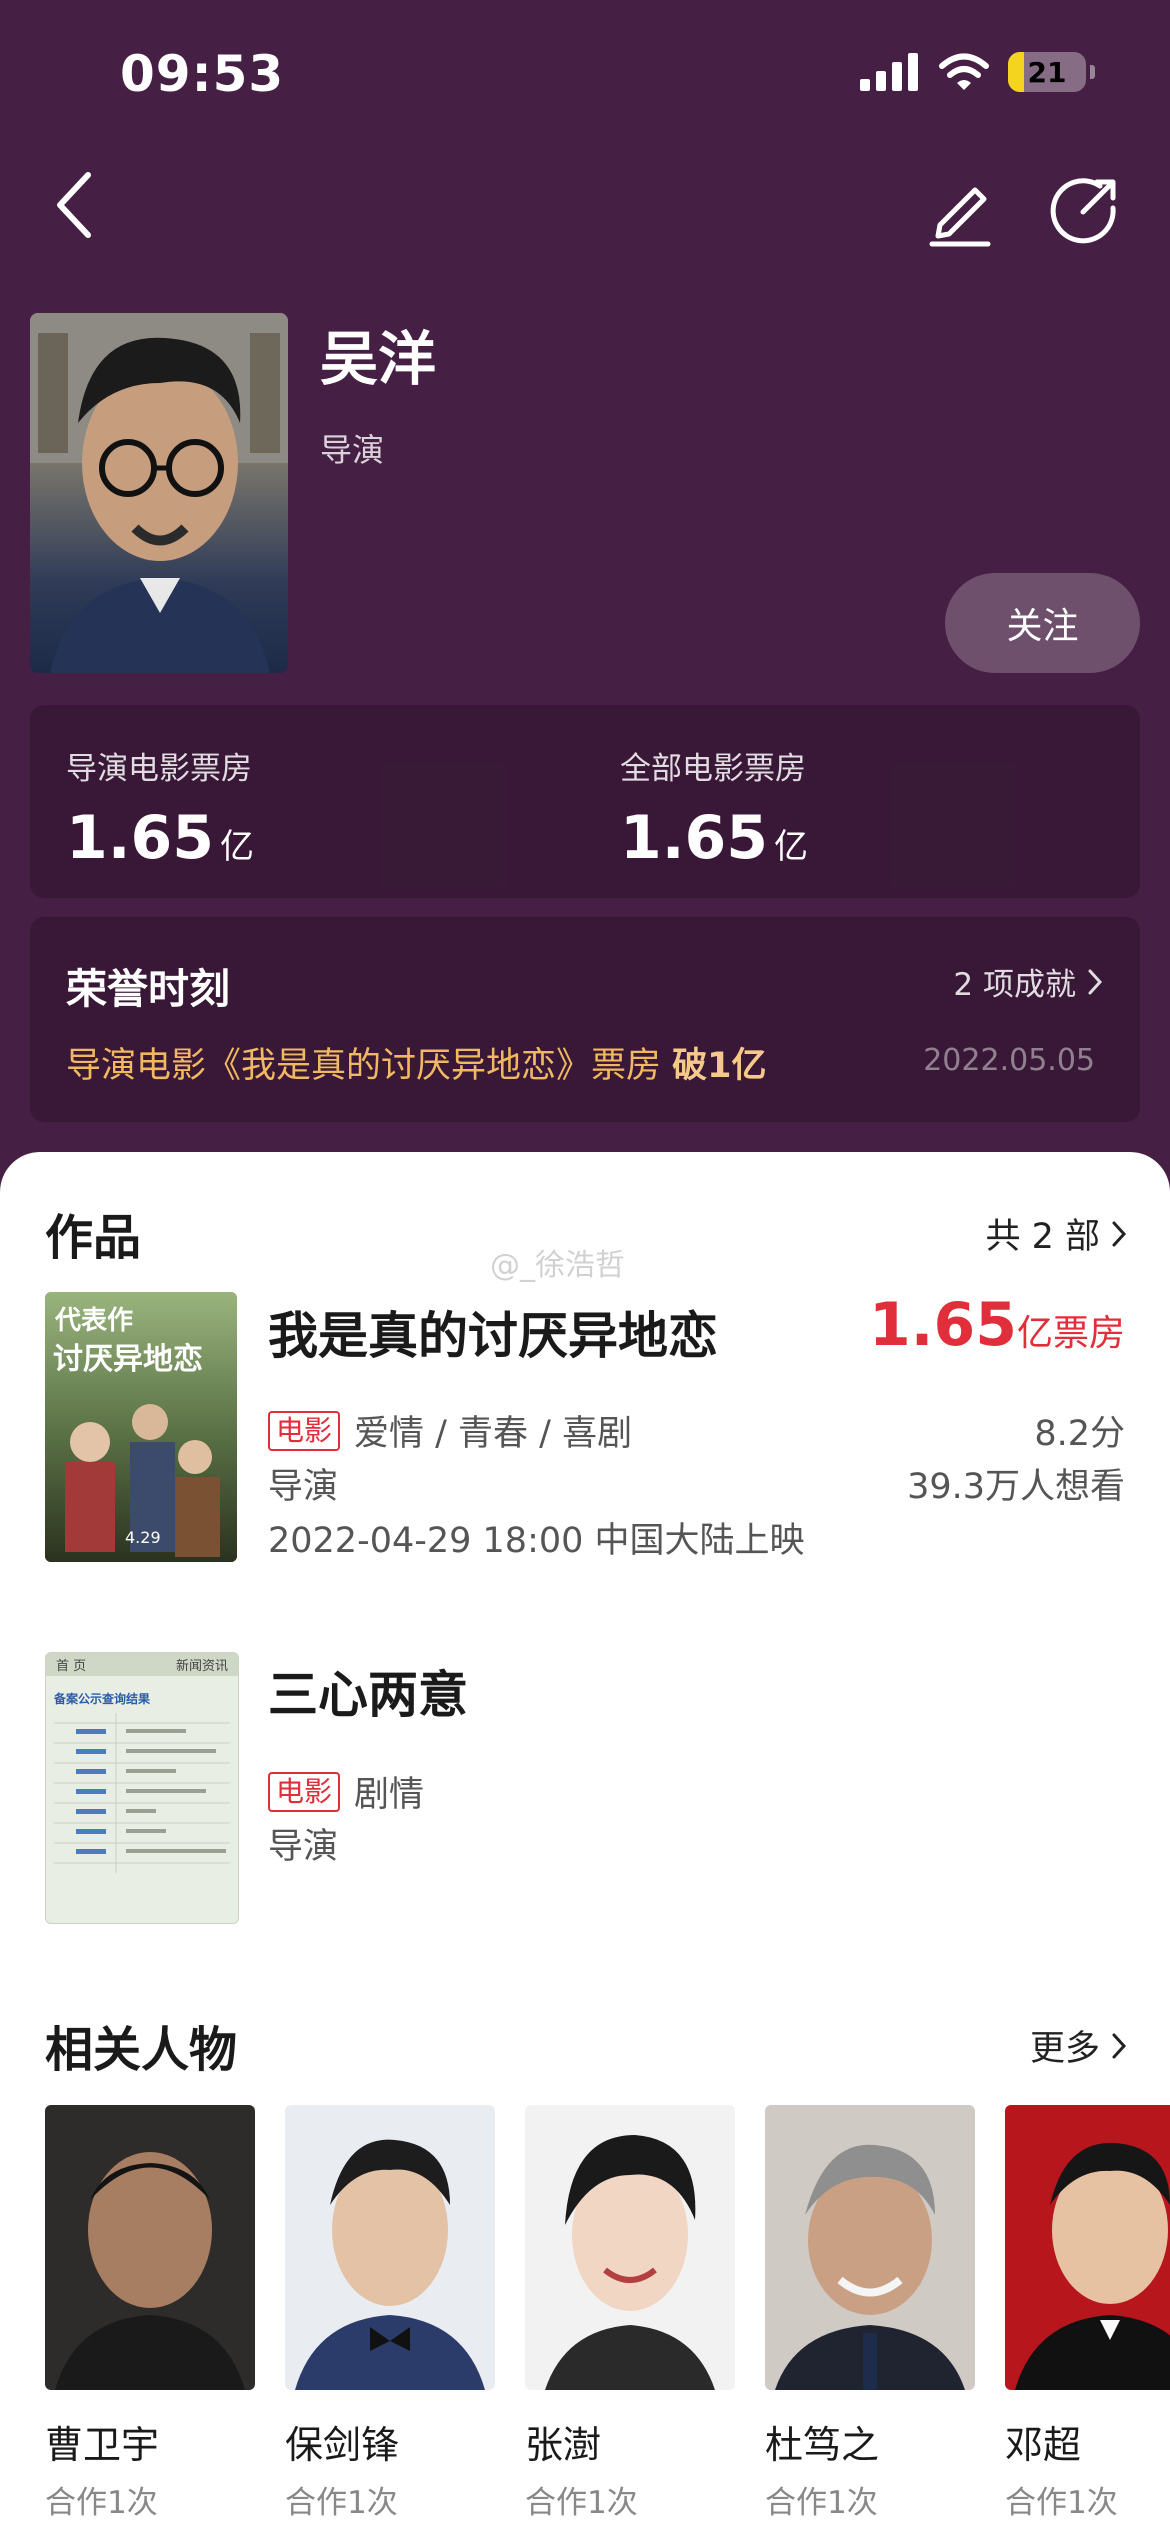 The height and width of the screenshot is (2532, 1170). I want to click on honors-count: 2 项成就, so click(1028, 981).